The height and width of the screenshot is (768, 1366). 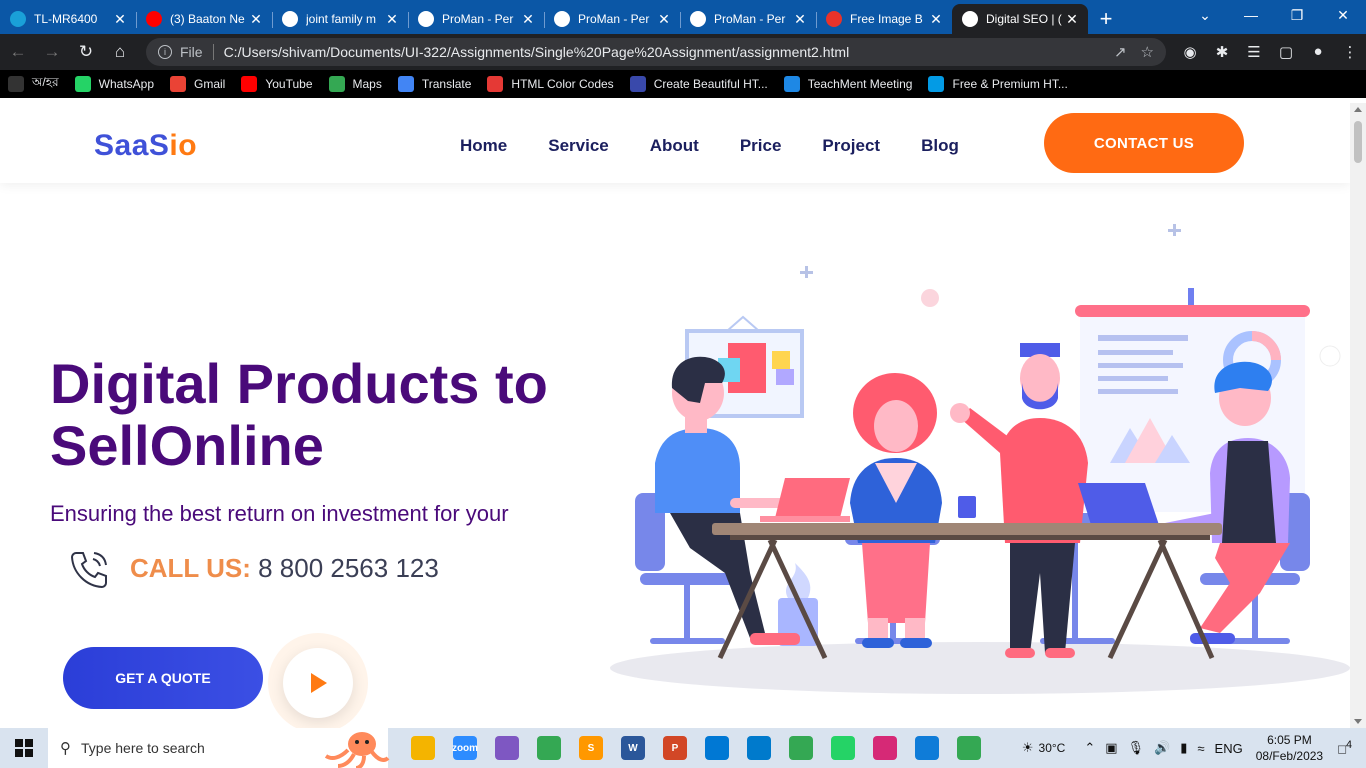 What do you see at coordinates (348, 568) in the screenshot?
I see `call-us-number: 8 800 2563 123` at bounding box center [348, 568].